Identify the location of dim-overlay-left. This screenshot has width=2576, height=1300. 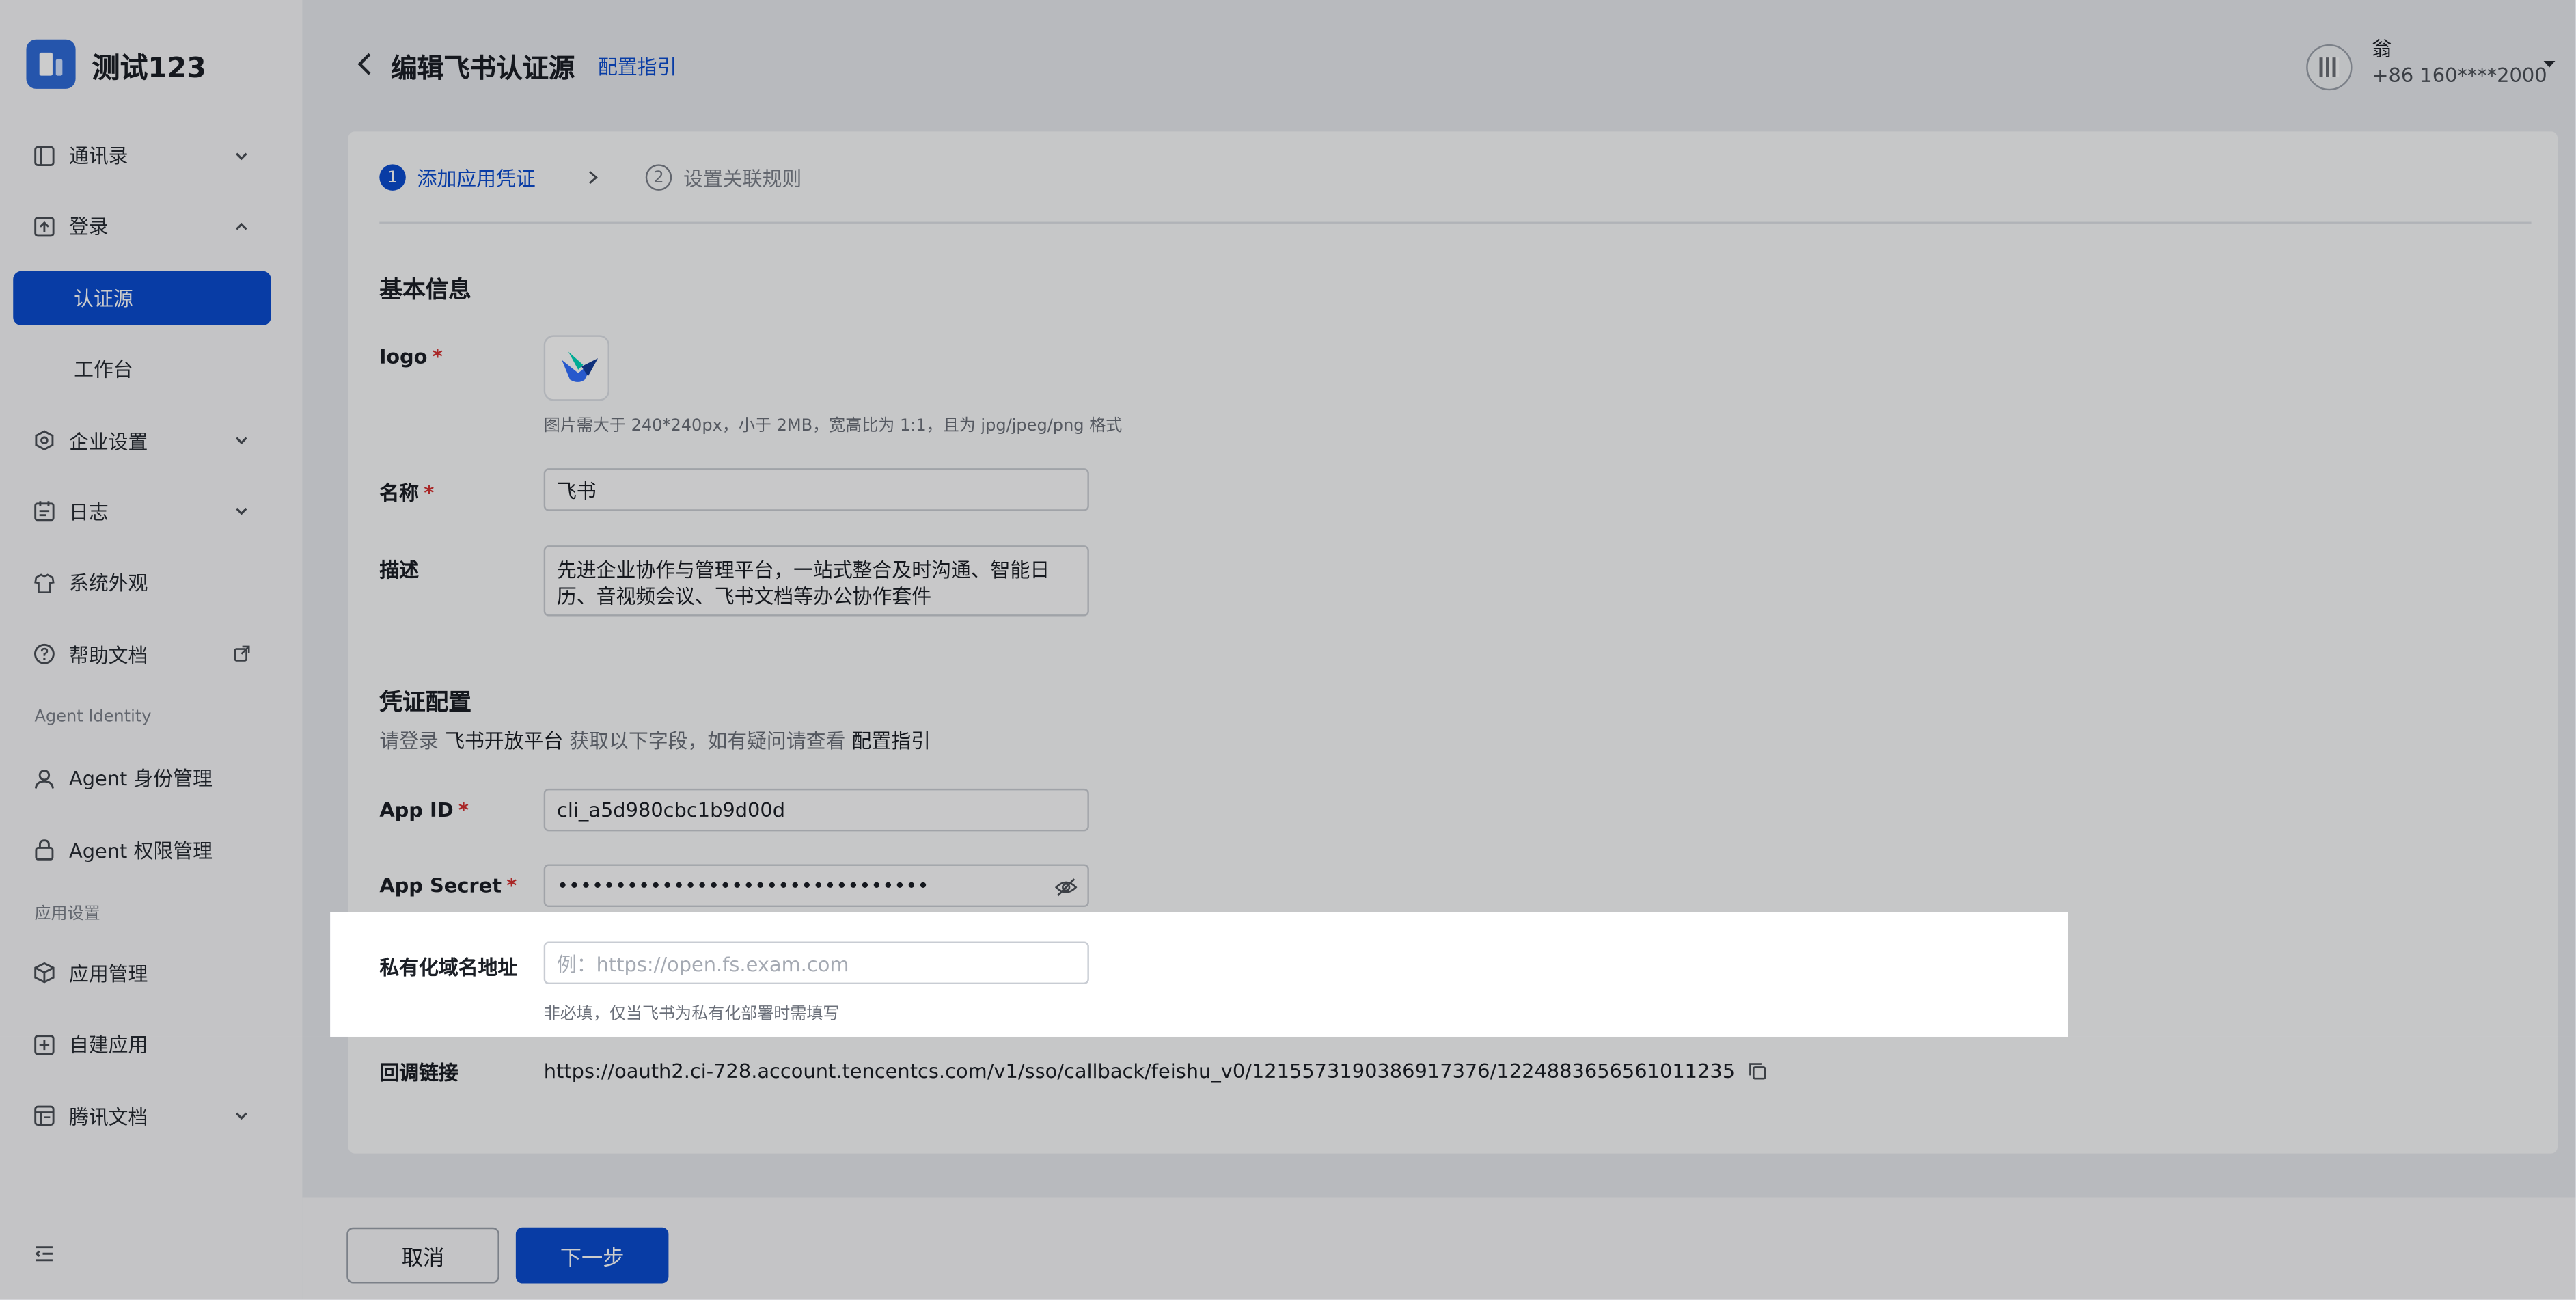
(165, 974).